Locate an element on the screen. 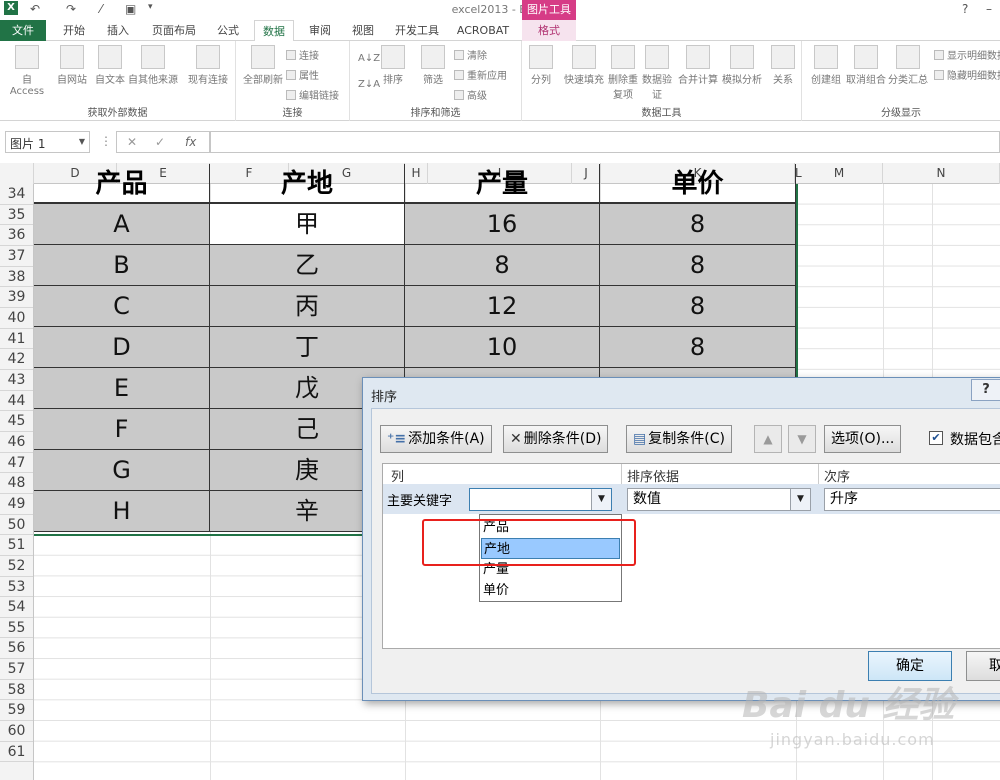  cancel-icon: ✕ is located at coordinates (132, 142).